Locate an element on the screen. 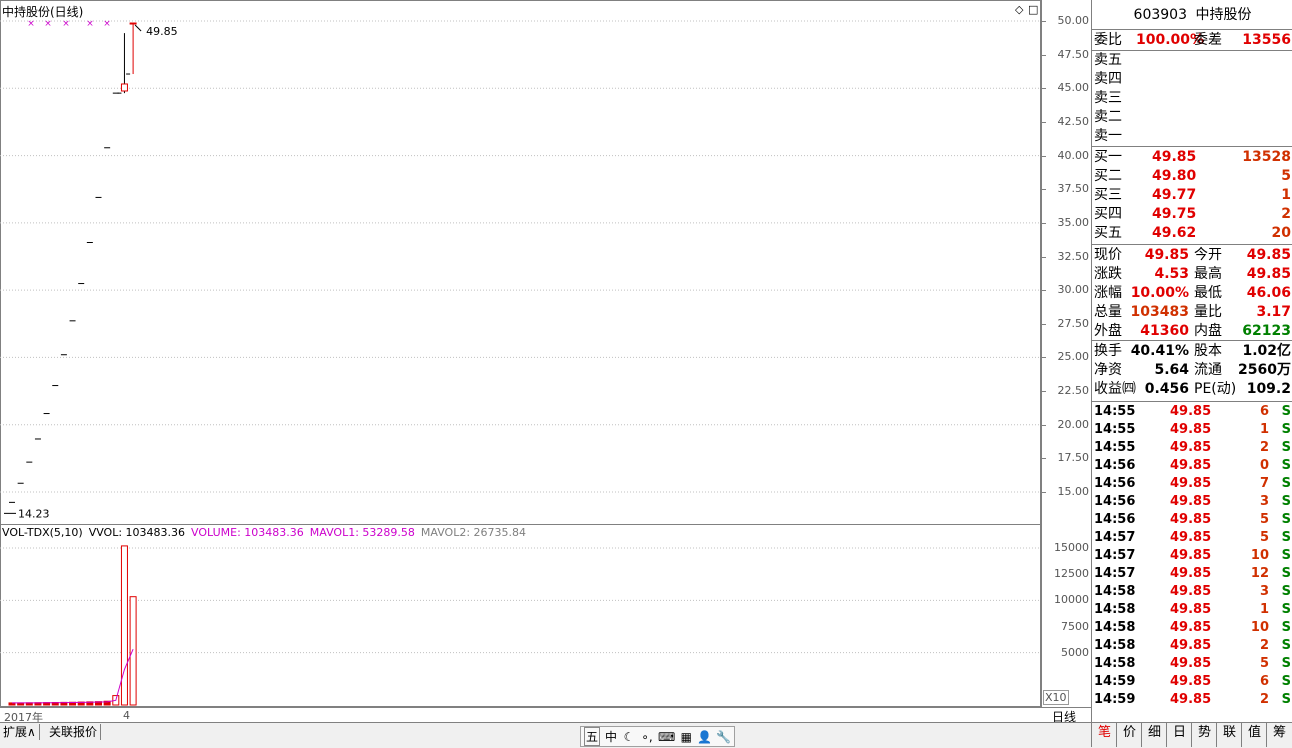 Image resolution: width=1292 pixels, height=748 pixels. stat-row: 涨跌 4.53 最高 49.85 is located at coordinates (1192, 274).